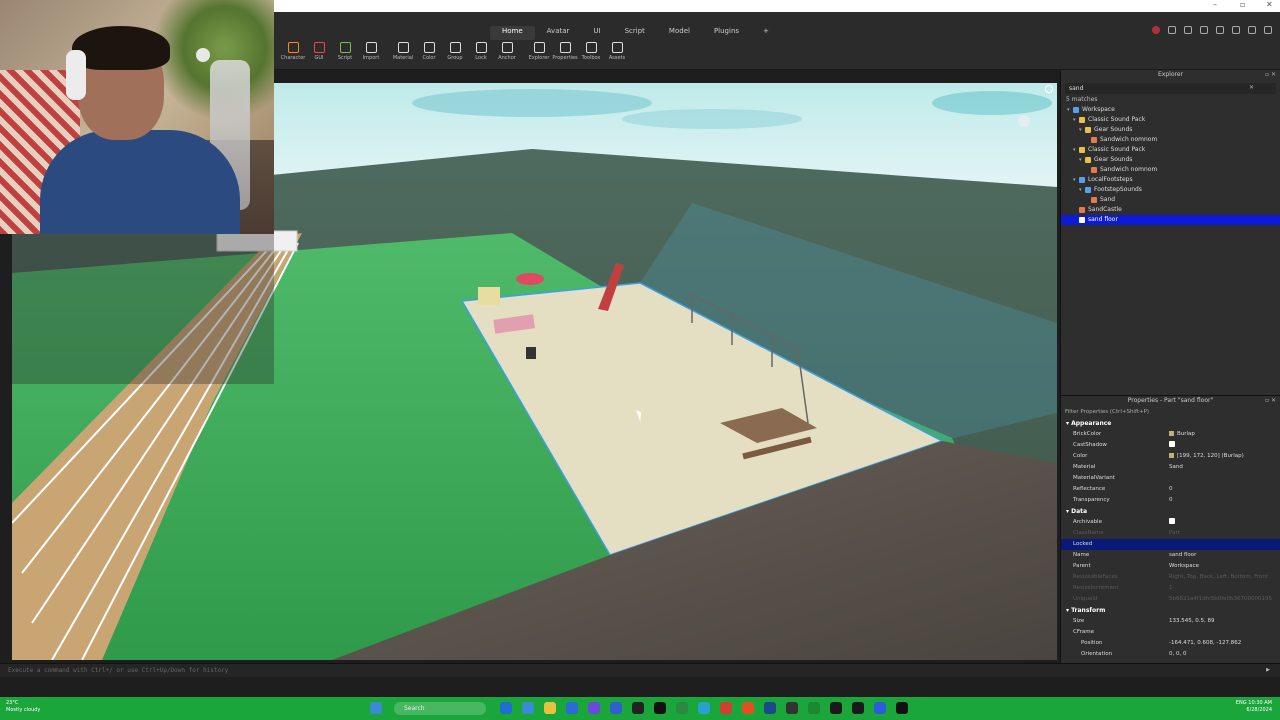  I want to click on team-icon, so click(1172, 30).